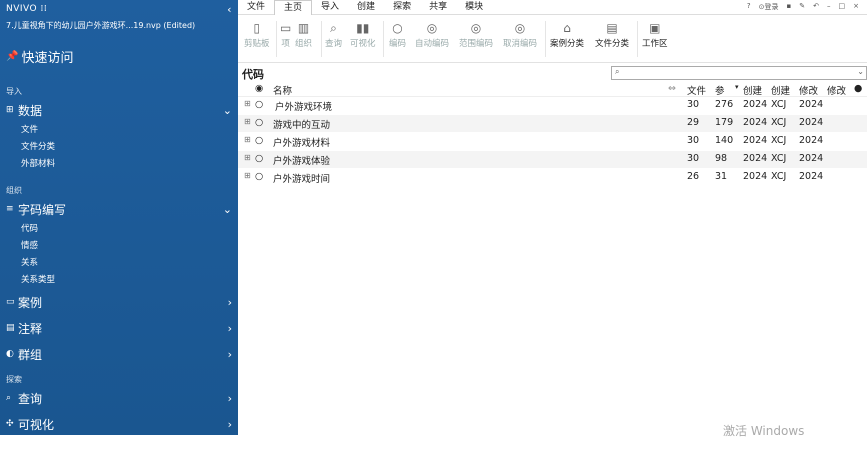 Image resolution: width=867 pixels, height=460 pixels. I want to click on edit-icon: ✎, so click(802, 7).